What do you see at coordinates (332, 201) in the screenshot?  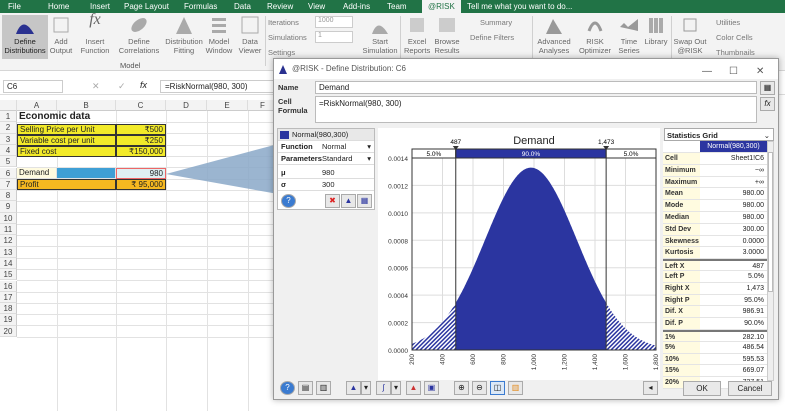 I see `delete-icon: ✖` at bounding box center [332, 201].